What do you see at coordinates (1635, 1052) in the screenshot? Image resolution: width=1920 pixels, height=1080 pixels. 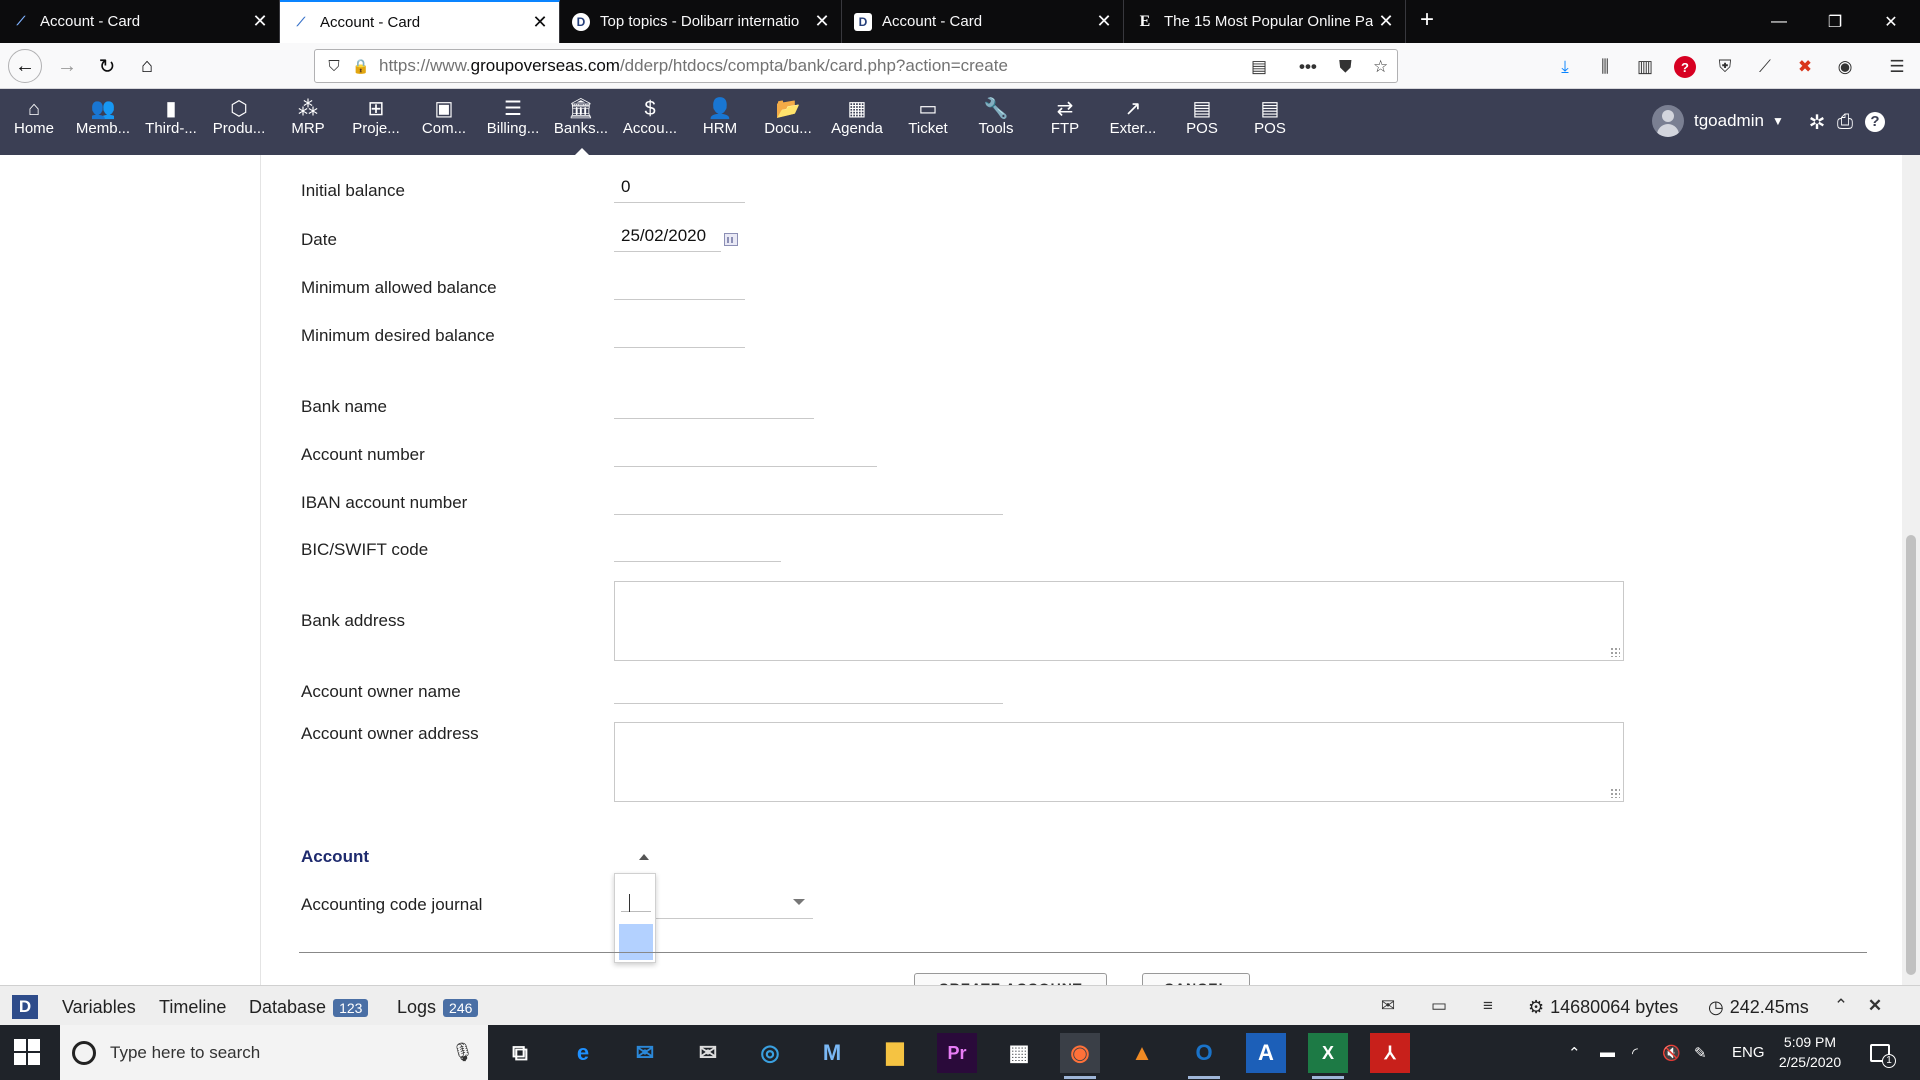 I see `wifi-icon: ◜` at bounding box center [1635, 1052].